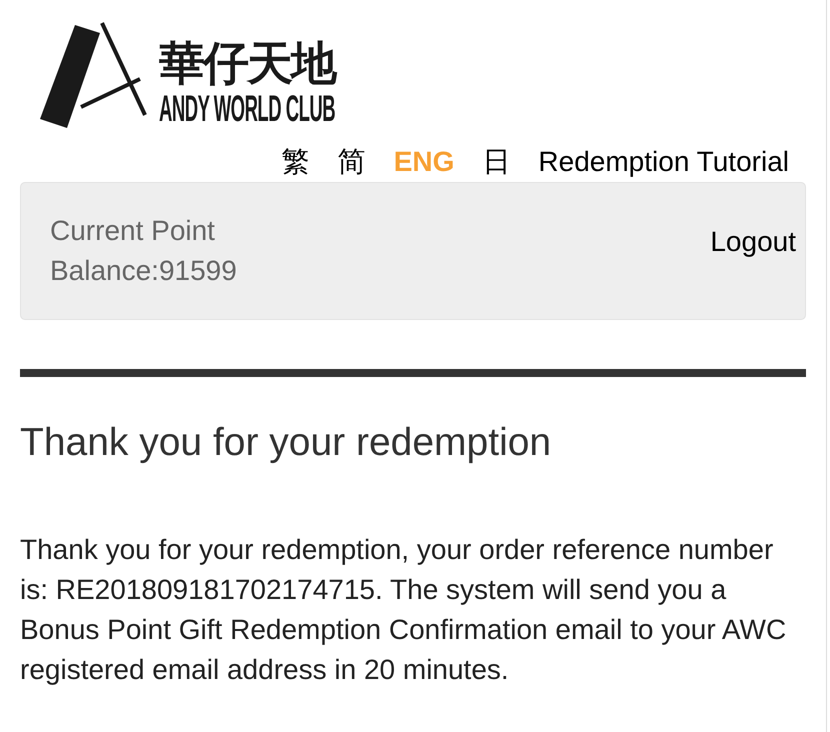  What do you see at coordinates (496, 162) in the screenshot?
I see `language-link: 日` at bounding box center [496, 162].